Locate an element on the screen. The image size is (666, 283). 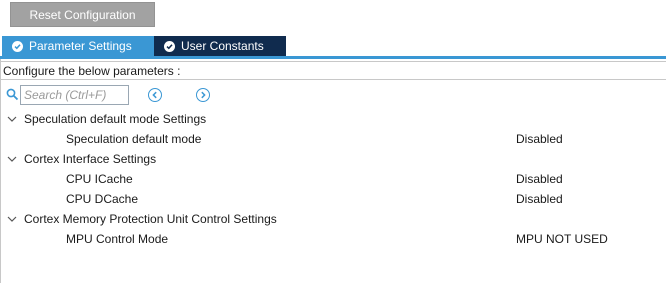
chevron-left-icon is located at coordinates (154, 95).